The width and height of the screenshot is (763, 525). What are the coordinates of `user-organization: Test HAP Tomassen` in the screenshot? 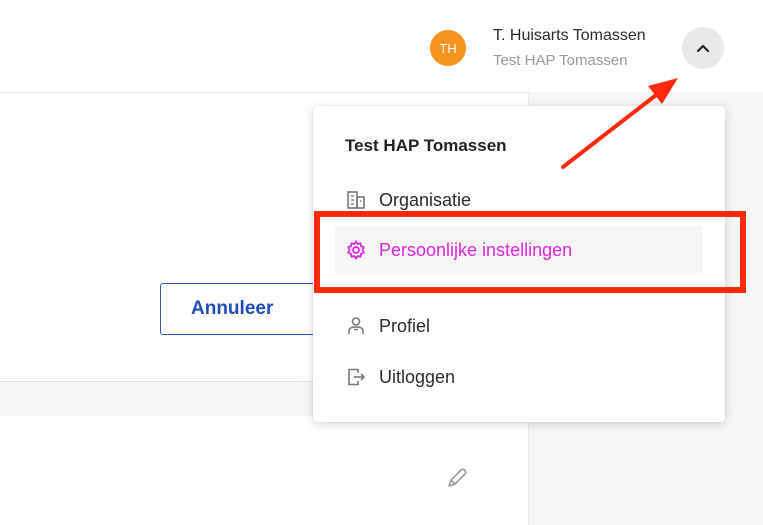 It's located at (560, 60).